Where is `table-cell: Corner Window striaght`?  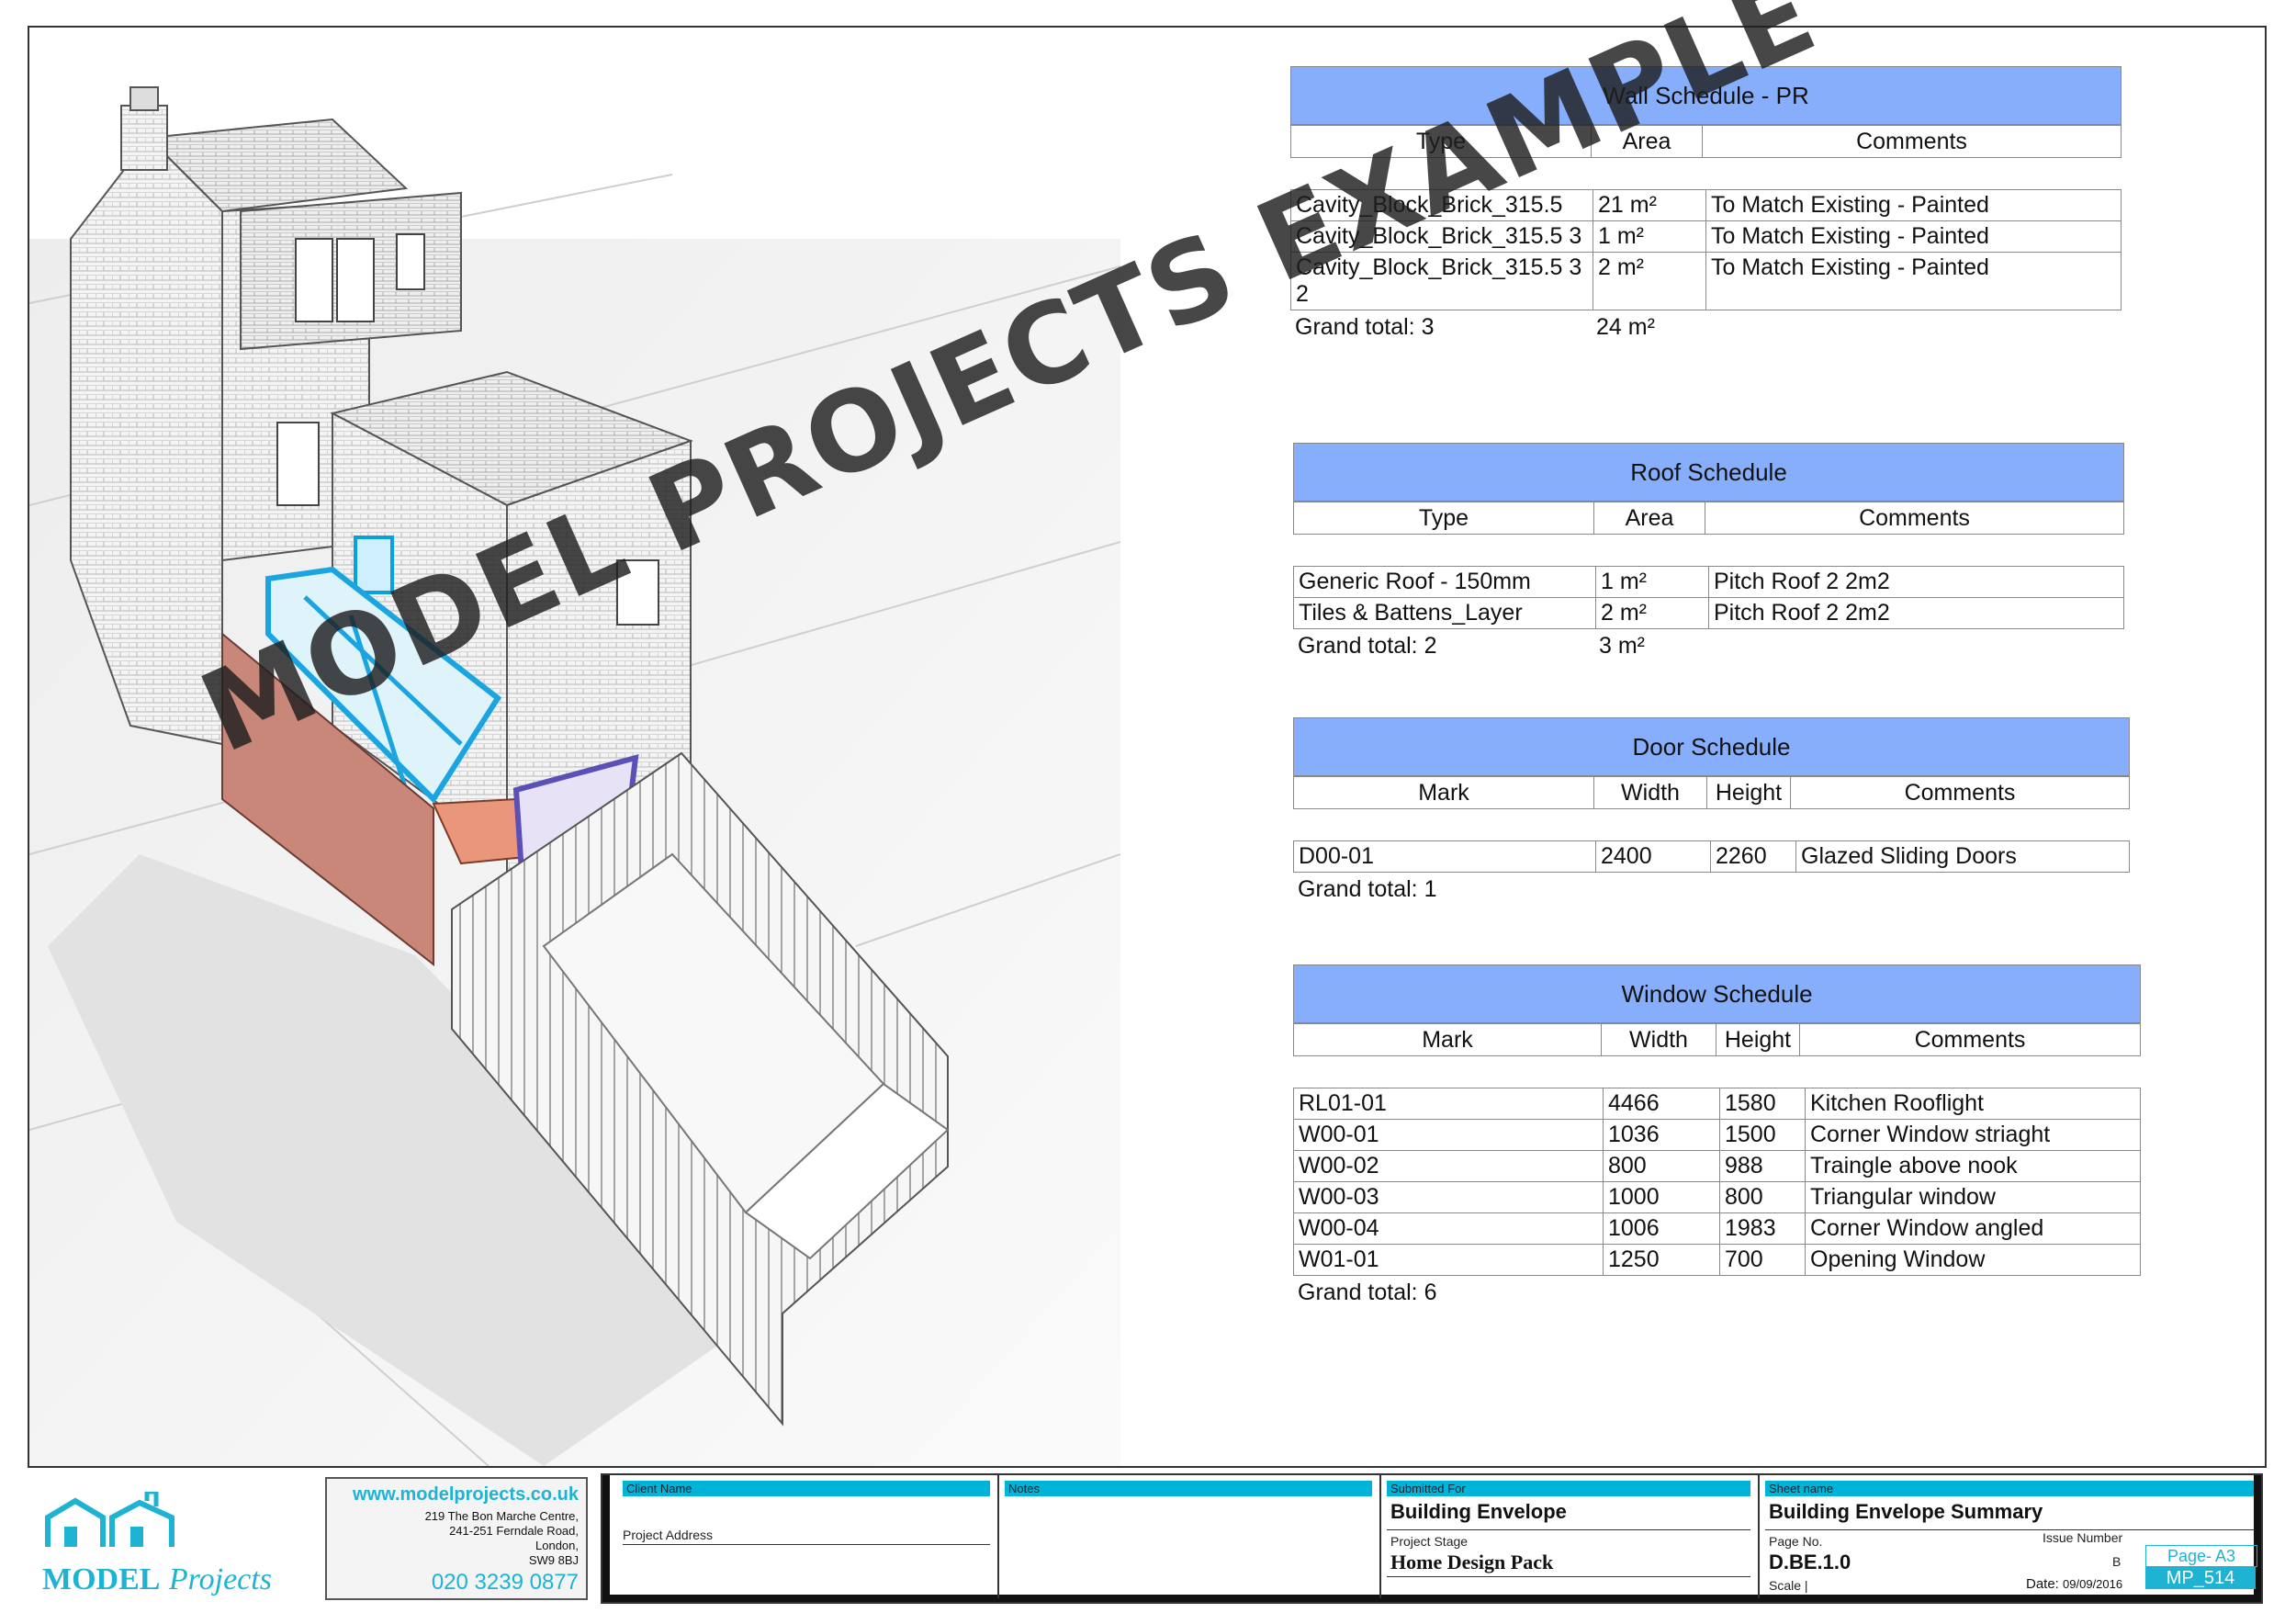
table-cell: Corner Window striaght is located at coordinates (1973, 1135).